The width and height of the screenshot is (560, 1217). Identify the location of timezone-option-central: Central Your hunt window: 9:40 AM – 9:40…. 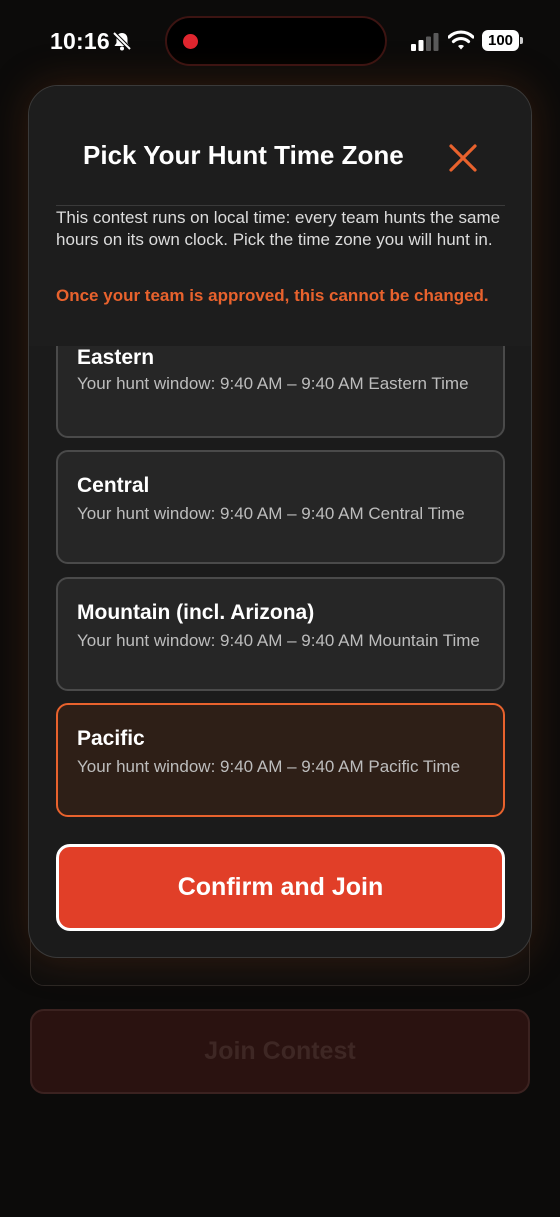
(280, 507).